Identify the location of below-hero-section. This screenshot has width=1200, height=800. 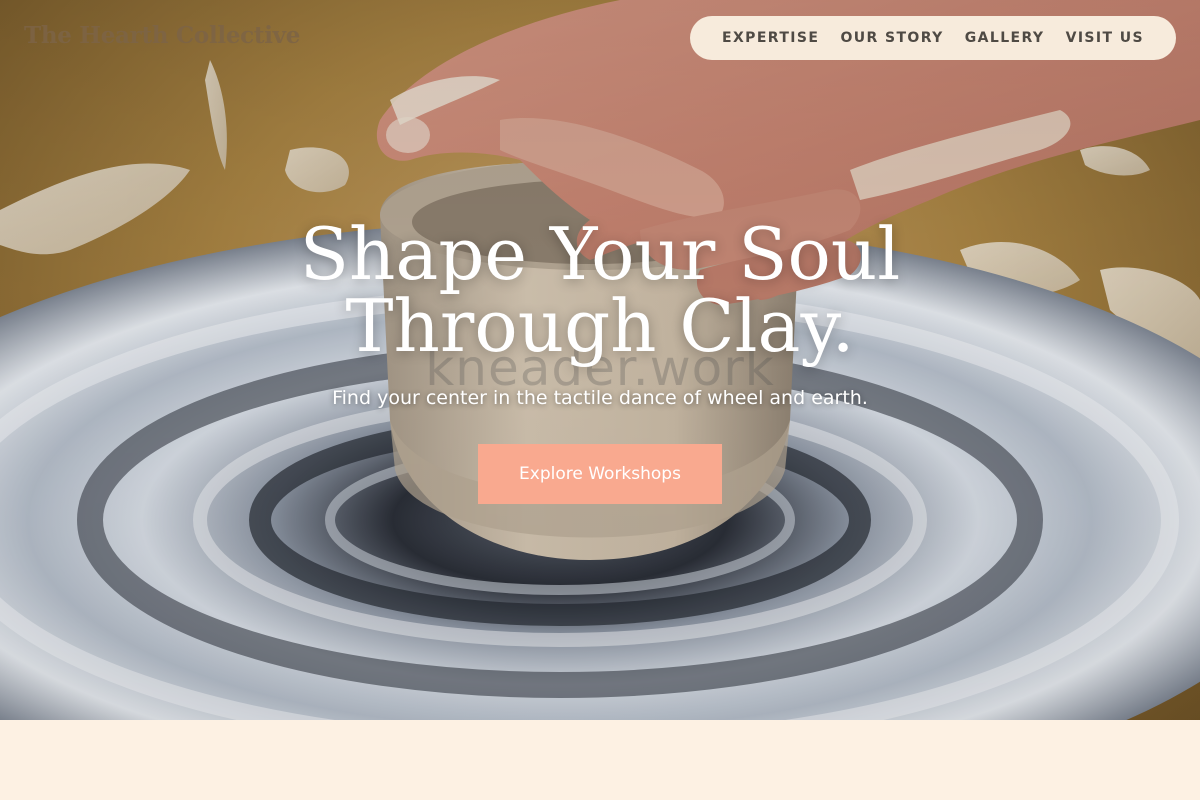
(600, 760).